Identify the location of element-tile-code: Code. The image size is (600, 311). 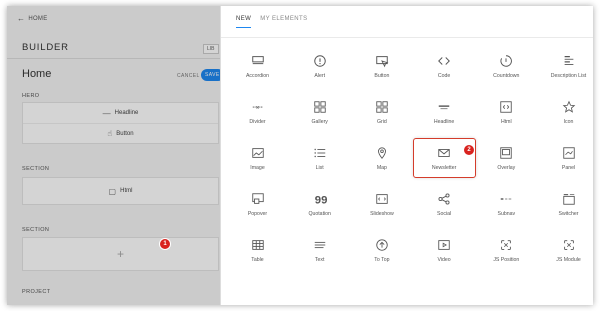
(444, 66).